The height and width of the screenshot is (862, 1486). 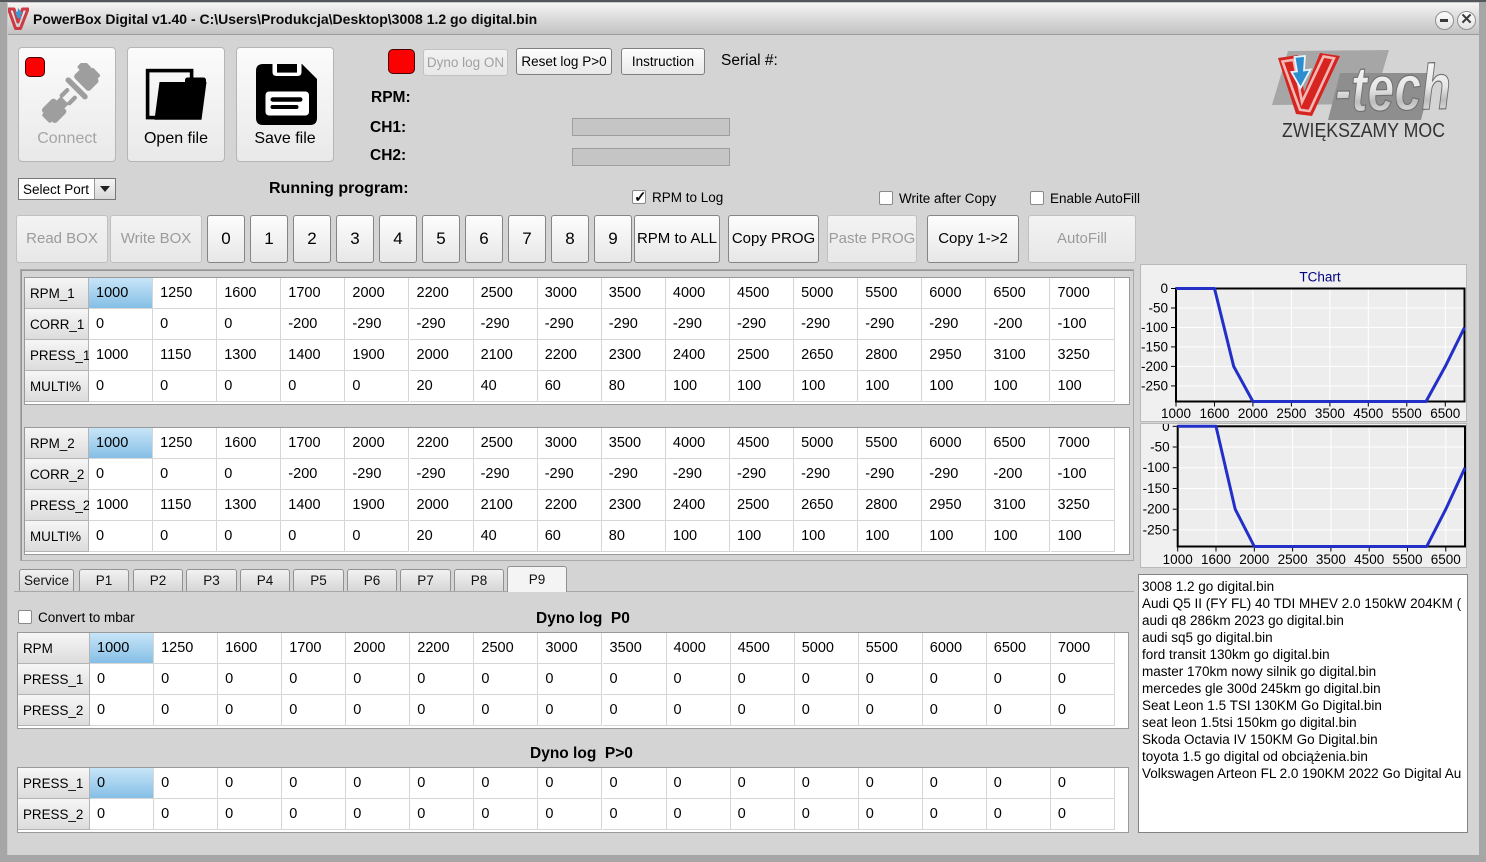 What do you see at coordinates (1393, 88) in the screenshot?
I see `svg-text: -tech` at bounding box center [1393, 88].